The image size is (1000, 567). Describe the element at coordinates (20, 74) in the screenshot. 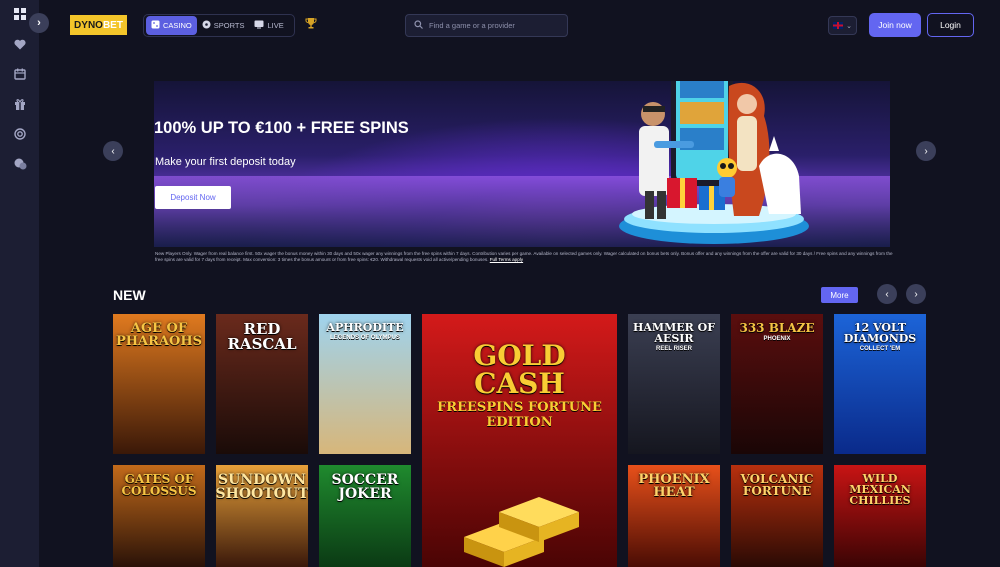

I see `calendar-icon` at that location.